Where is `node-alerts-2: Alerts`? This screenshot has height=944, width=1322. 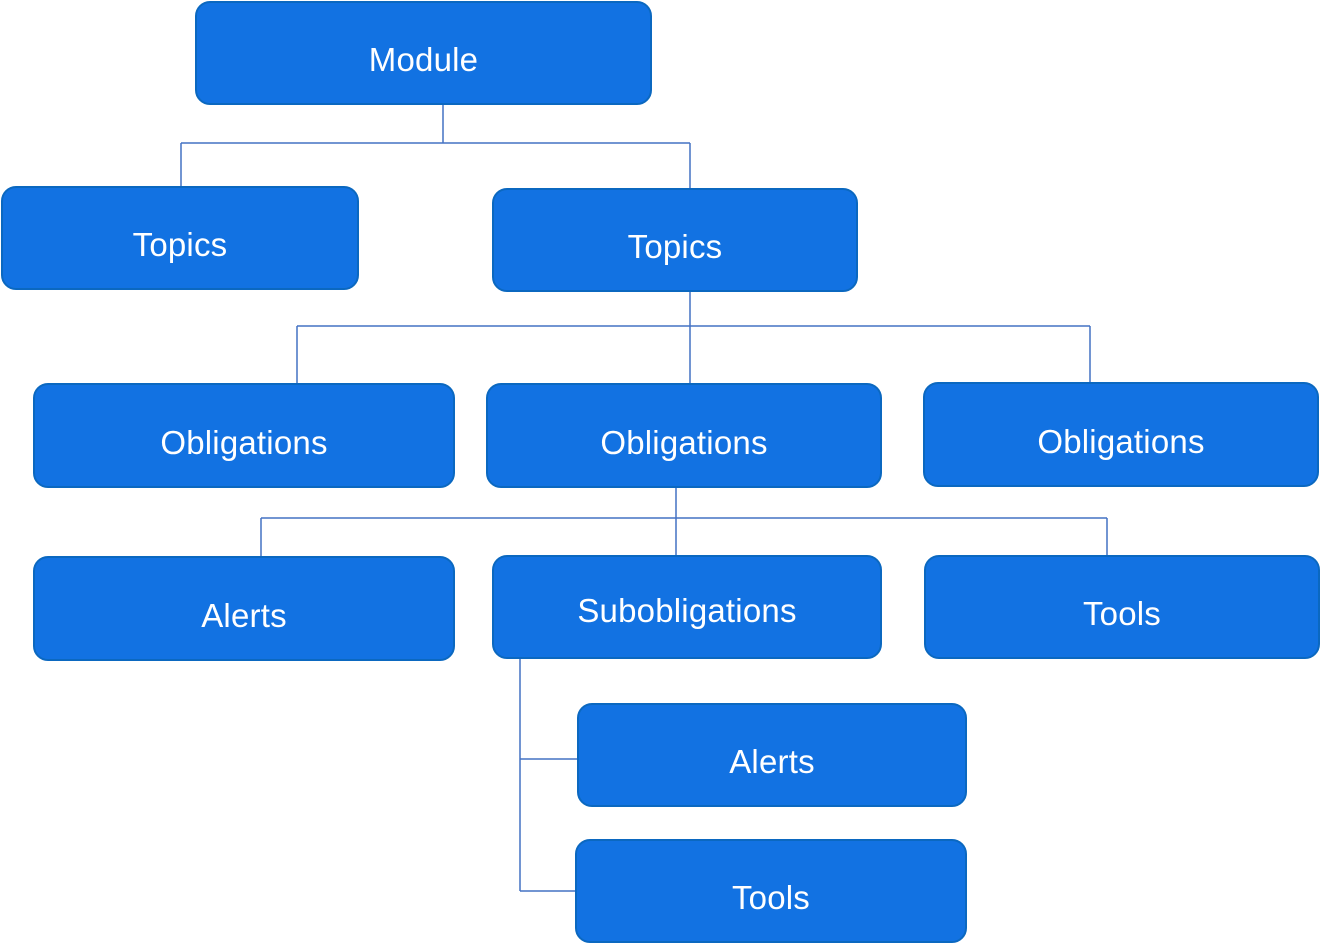
node-alerts-2: Alerts is located at coordinates (772, 755).